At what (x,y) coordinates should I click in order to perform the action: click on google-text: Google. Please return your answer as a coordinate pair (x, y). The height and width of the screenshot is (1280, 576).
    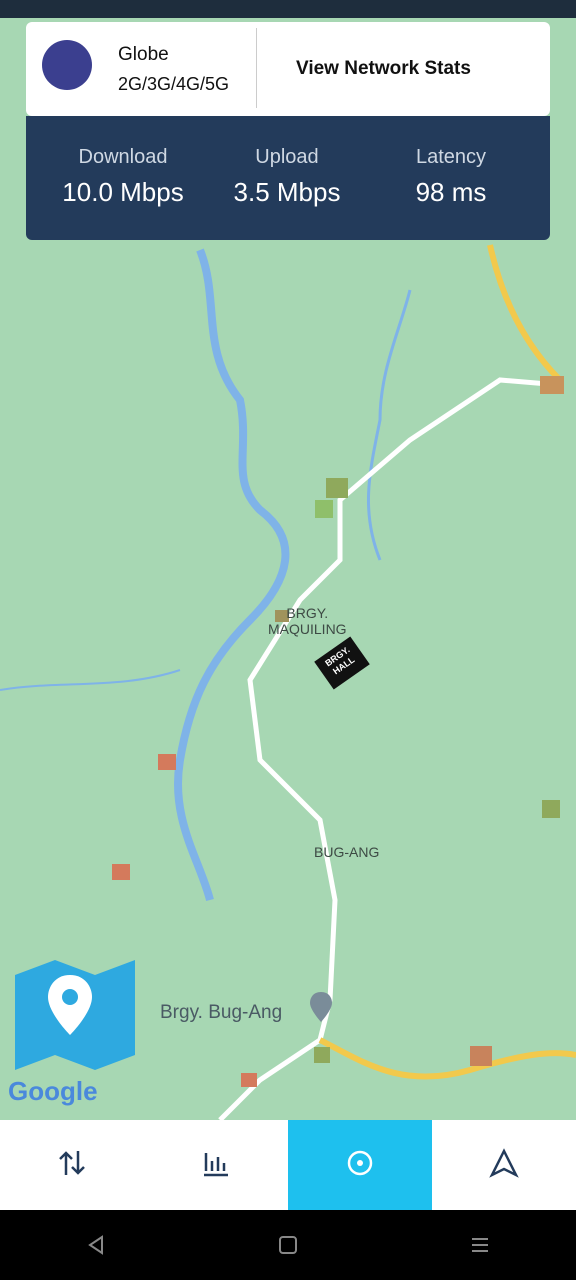
    Looking at the image, I should click on (53, 1091).